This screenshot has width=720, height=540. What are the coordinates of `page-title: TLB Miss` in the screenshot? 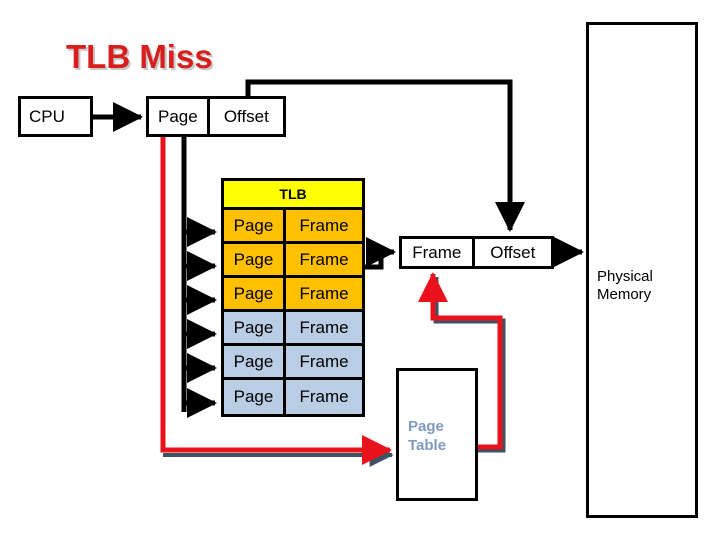 It's located at (139, 56).